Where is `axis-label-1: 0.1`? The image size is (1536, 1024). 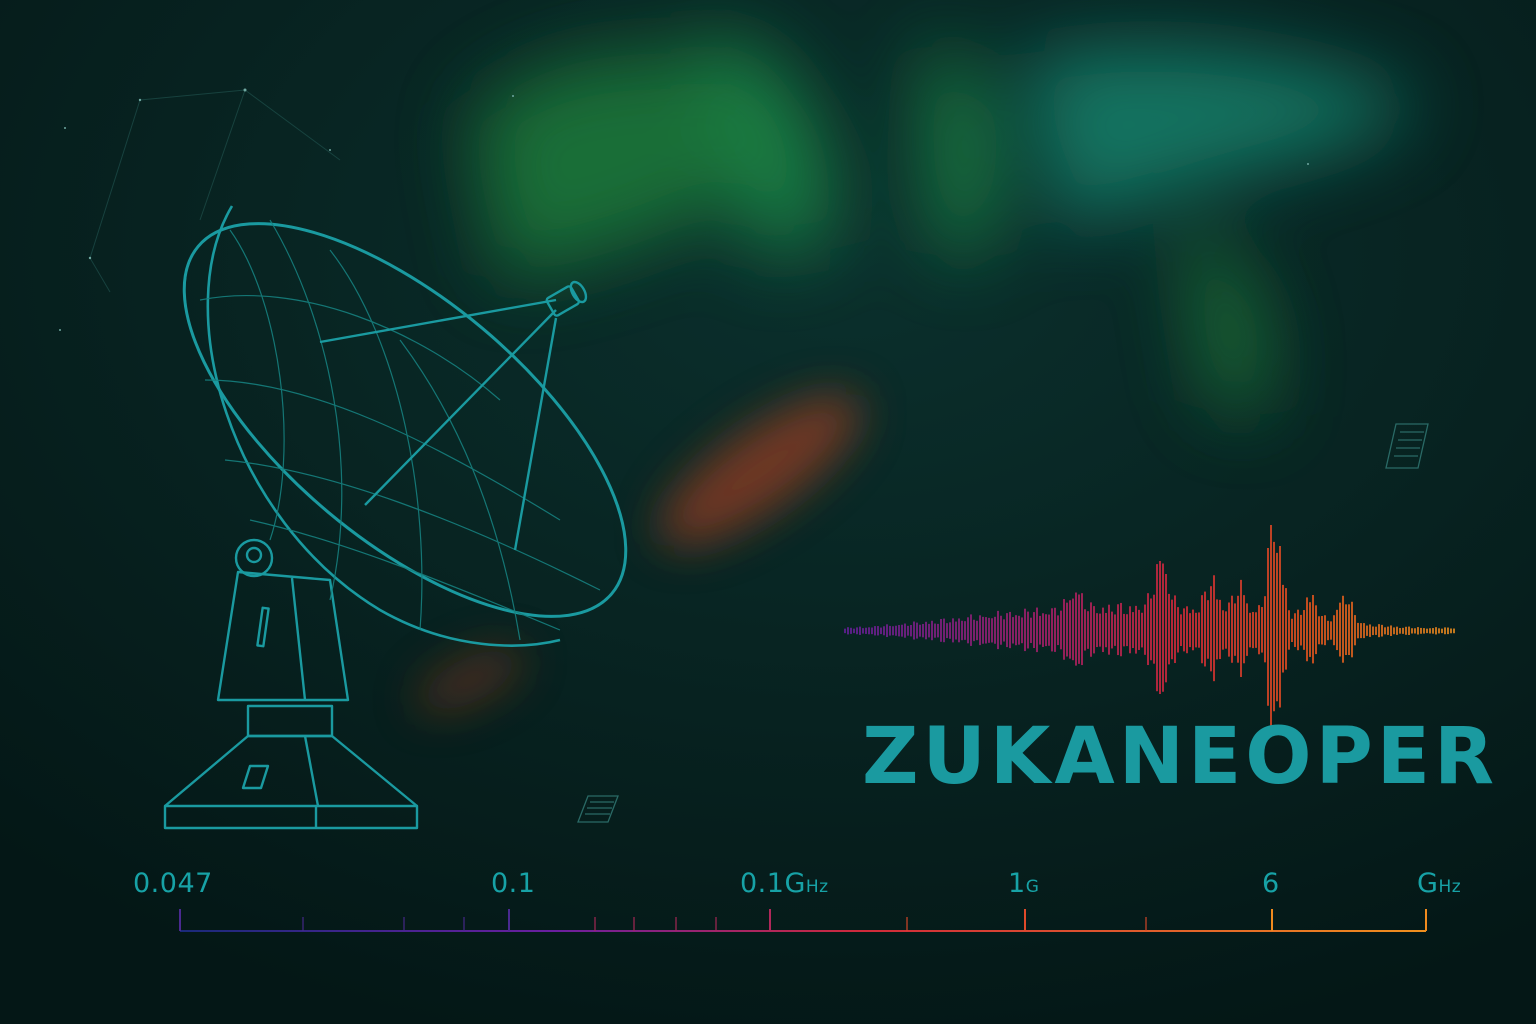 axis-label-1: 0.1 is located at coordinates (513, 883).